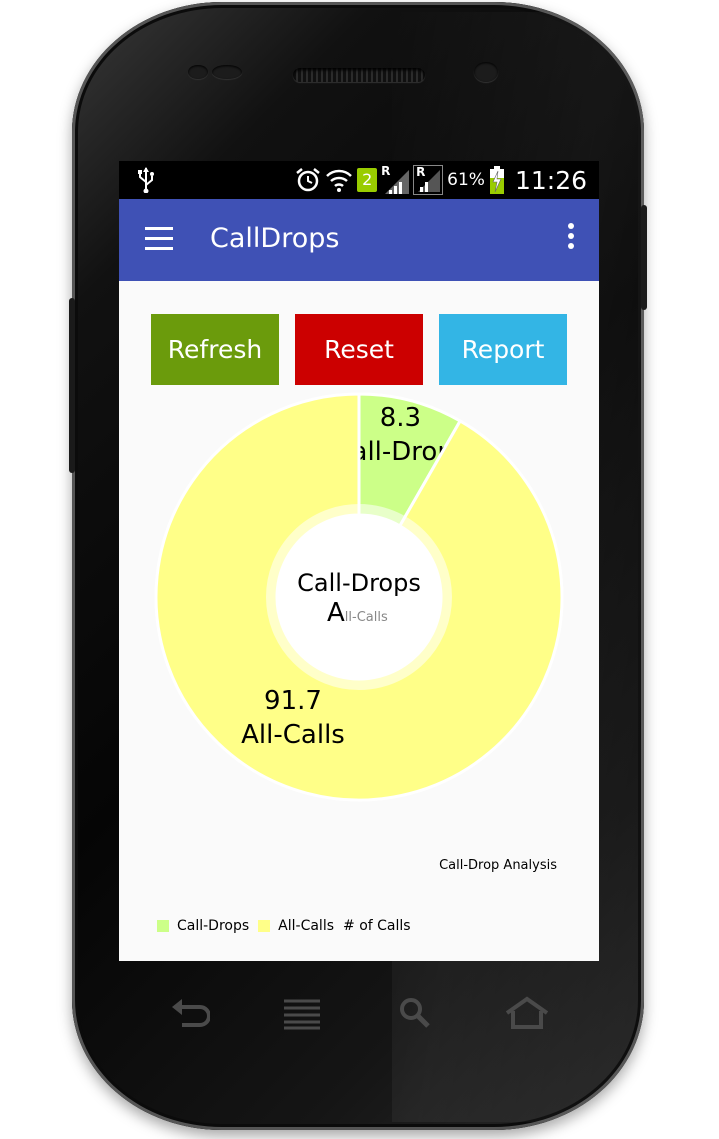 This screenshot has height=1139, width=719. What do you see at coordinates (366, 617) in the screenshot?
I see `center-subtitle-small: ll-Calls` at bounding box center [366, 617].